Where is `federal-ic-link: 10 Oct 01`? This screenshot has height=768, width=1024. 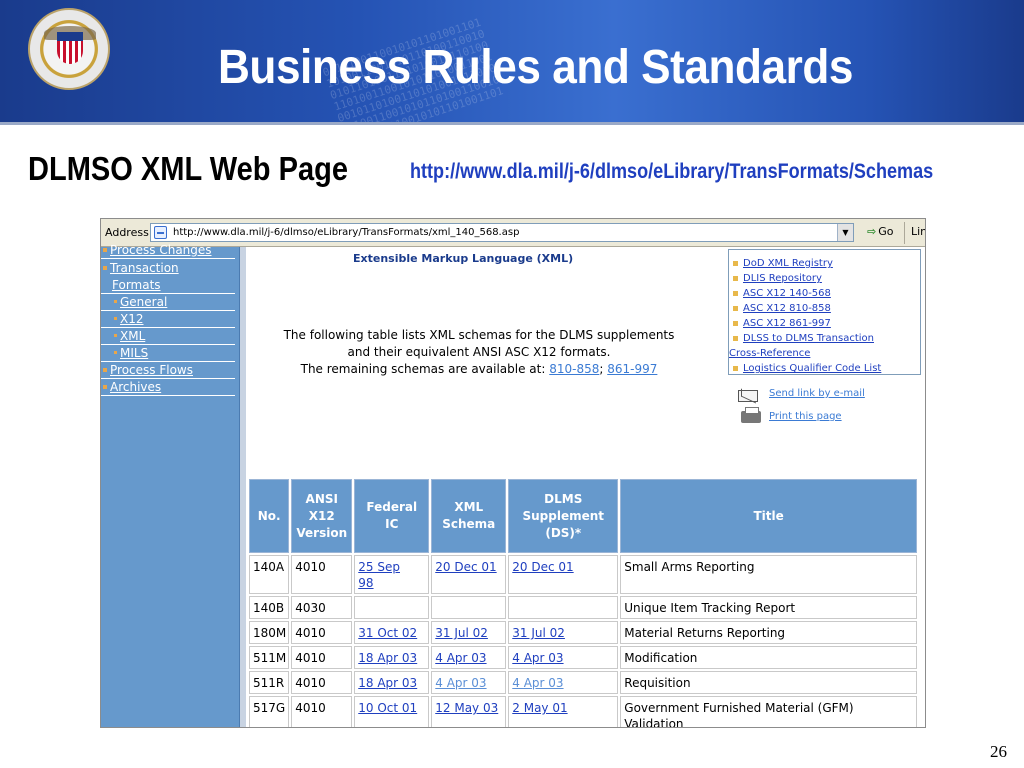 federal-ic-link: 10 Oct 01 is located at coordinates (387, 708).